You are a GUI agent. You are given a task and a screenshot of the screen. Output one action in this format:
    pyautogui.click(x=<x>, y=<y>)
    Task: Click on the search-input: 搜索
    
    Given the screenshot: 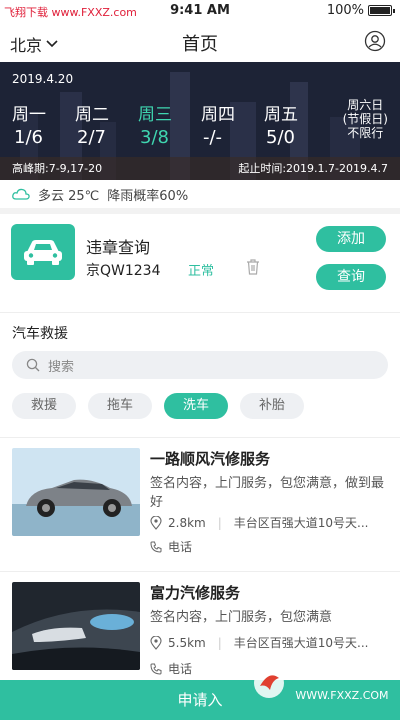 What is the action you would take?
    pyautogui.click(x=200, y=365)
    